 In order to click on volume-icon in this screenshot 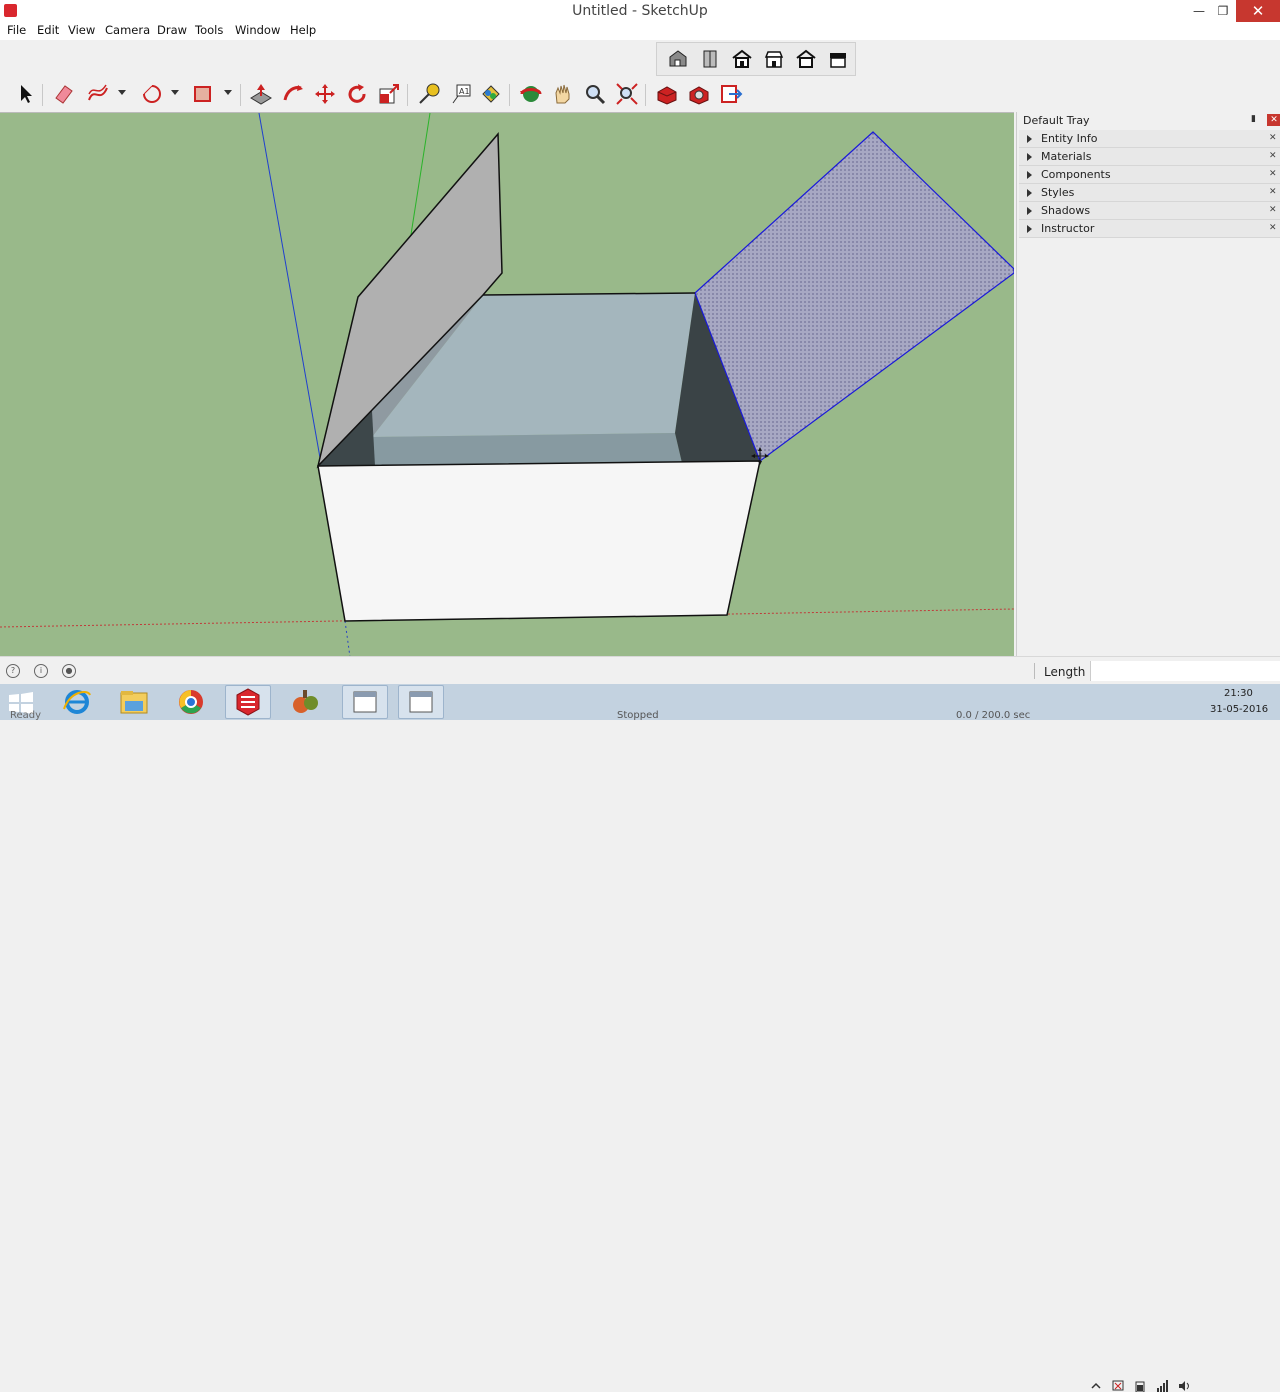, I will do `click(1184, 1386)`.